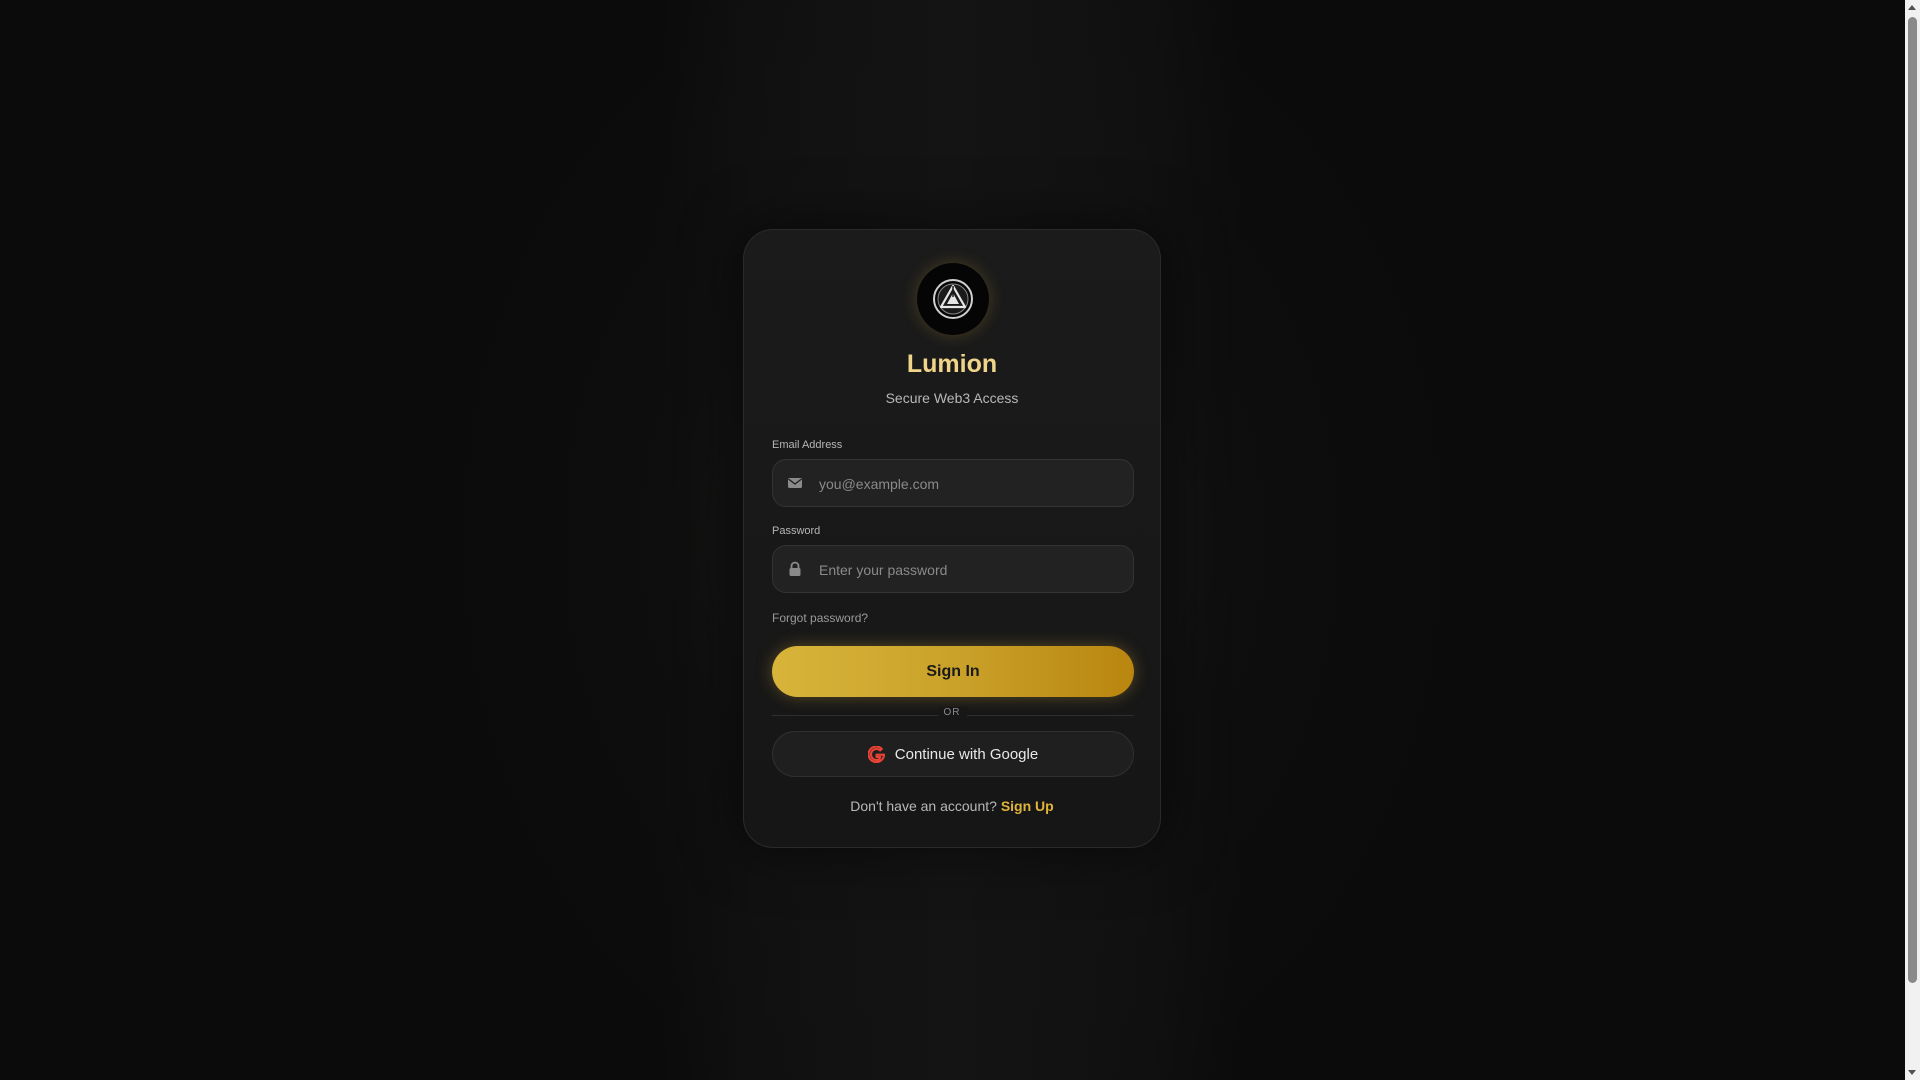 The image size is (1920, 1080). What do you see at coordinates (796, 531) in the screenshot?
I see `password-label: Password` at bounding box center [796, 531].